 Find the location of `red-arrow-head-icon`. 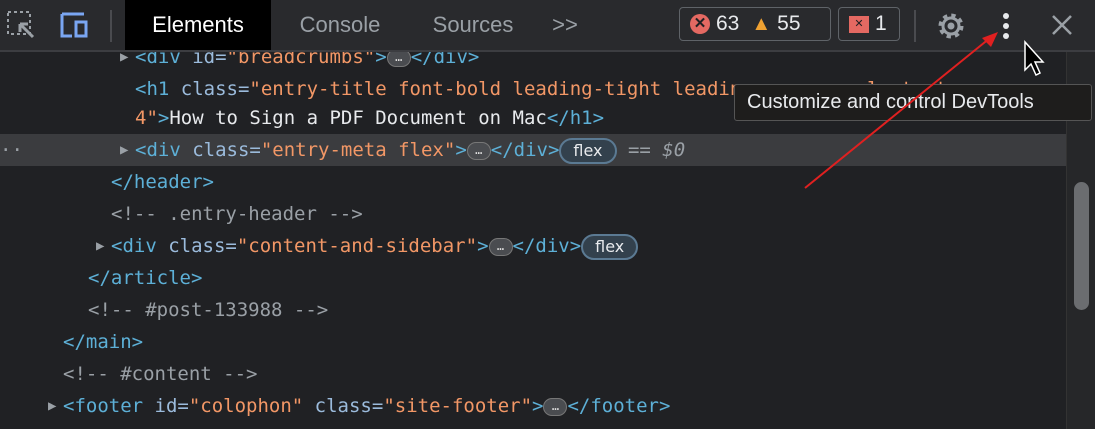

red-arrow-head-icon is located at coordinates (990, 39).